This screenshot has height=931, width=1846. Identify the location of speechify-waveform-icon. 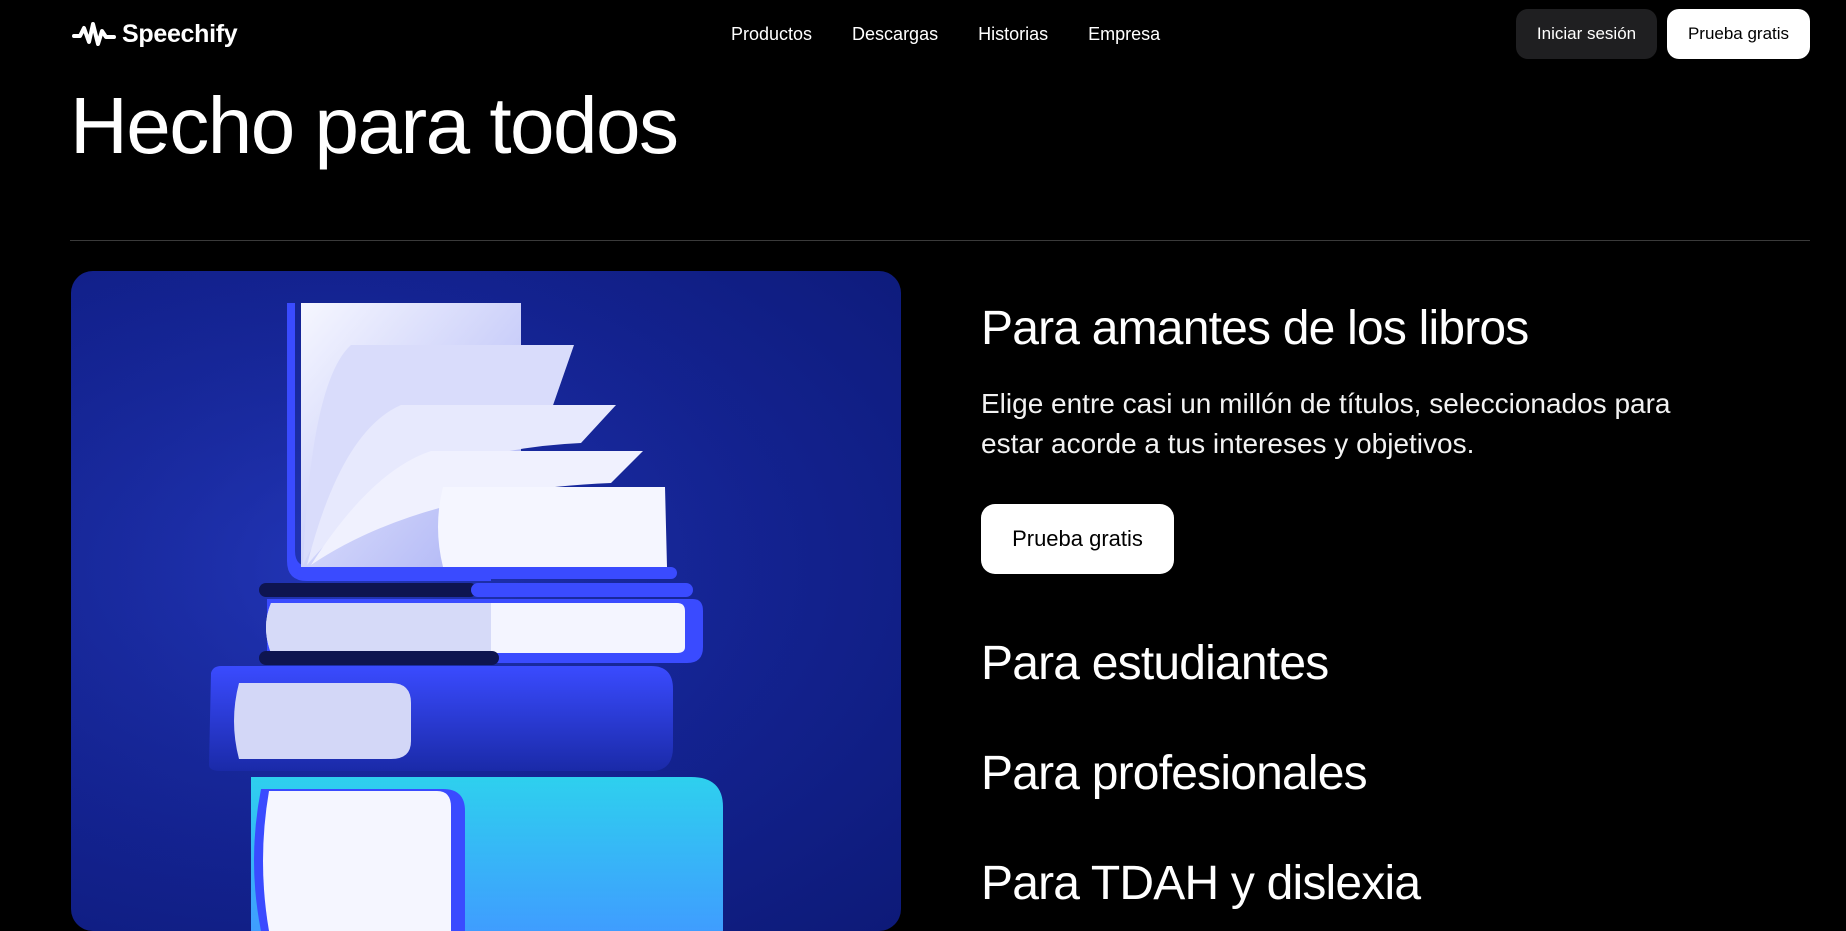
(94, 34).